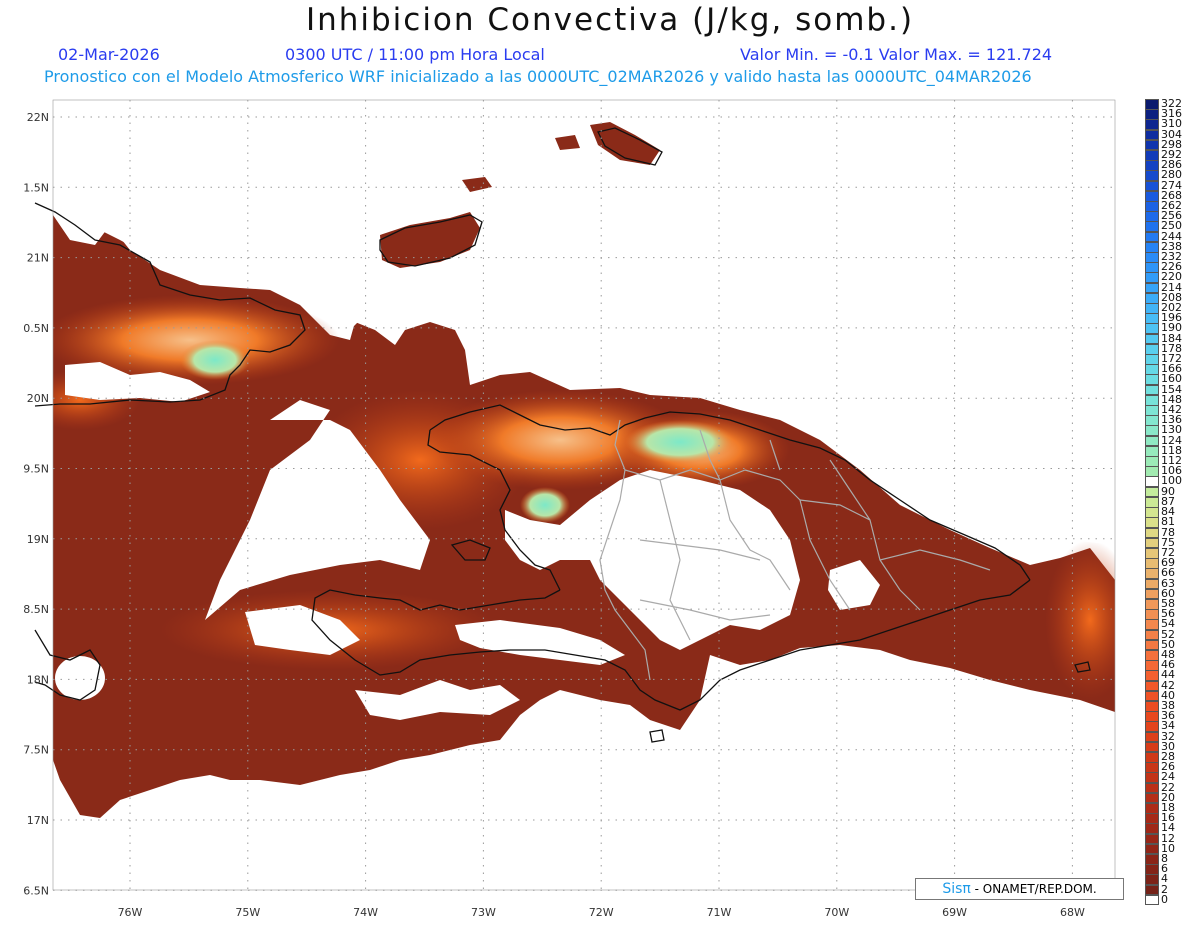 The height and width of the screenshot is (927, 1200). What do you see at coordinates (38, 398) in the screenshot?
I see `lat-label: 20N` at bounding box center [38, 398].